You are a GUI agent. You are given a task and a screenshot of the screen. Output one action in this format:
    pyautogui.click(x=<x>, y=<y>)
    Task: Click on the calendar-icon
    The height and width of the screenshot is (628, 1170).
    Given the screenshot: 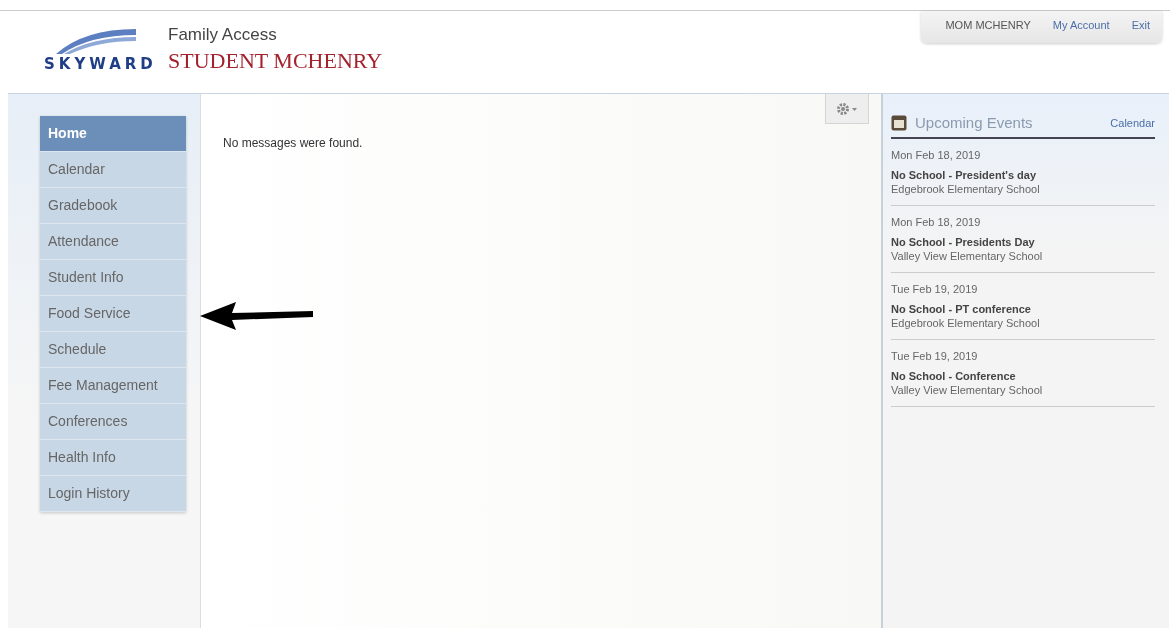 What is the action you would take?
    pyautogui.click(x=899, y=122)
    